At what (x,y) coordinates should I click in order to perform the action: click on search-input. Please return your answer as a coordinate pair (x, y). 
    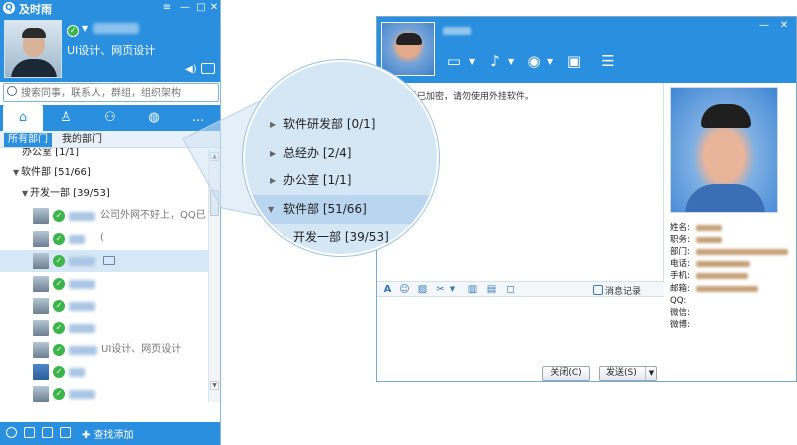
    Looking at the image, I should click on (118, 93).